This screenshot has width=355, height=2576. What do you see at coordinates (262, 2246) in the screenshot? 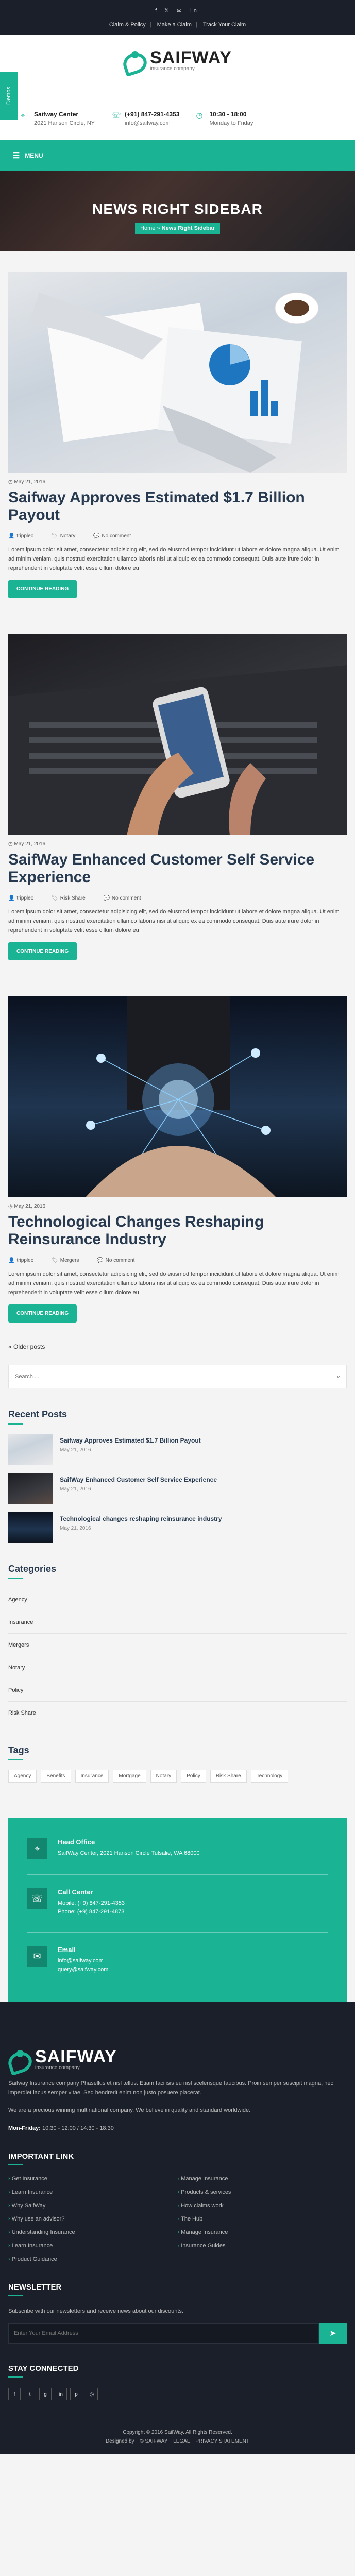
I see `footer-link: Insurance Guides` at bounding box center [262, 2246].